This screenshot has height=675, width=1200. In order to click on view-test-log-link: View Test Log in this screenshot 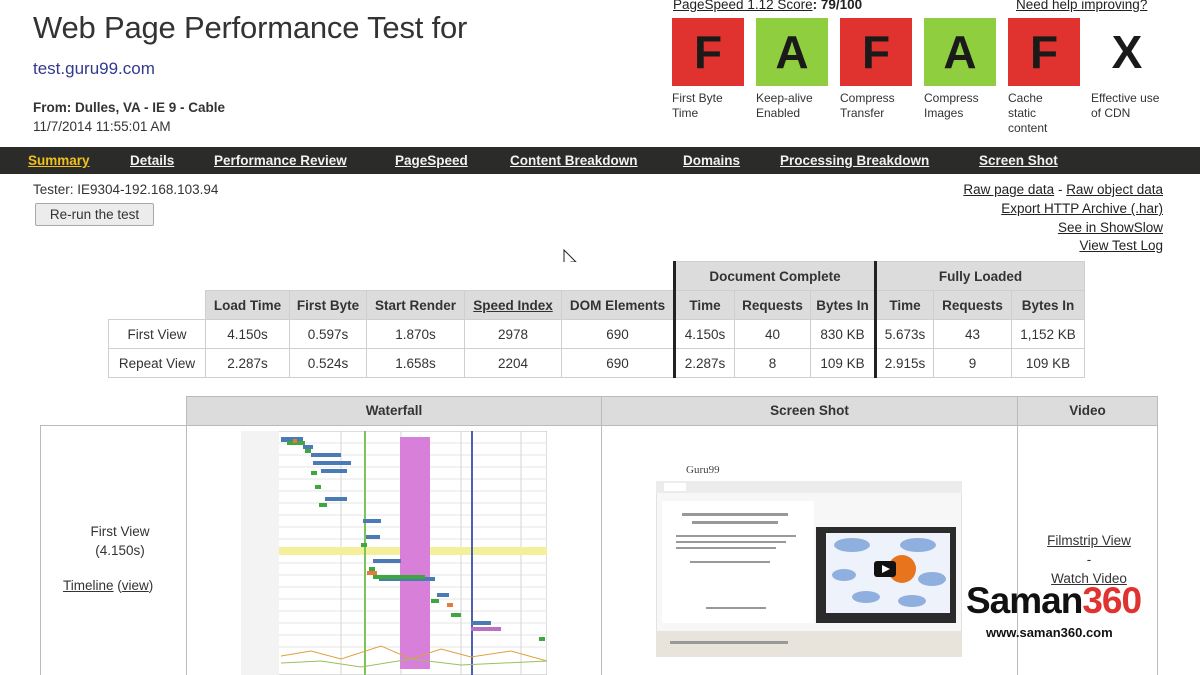, I will do `click(1121, 245)`.